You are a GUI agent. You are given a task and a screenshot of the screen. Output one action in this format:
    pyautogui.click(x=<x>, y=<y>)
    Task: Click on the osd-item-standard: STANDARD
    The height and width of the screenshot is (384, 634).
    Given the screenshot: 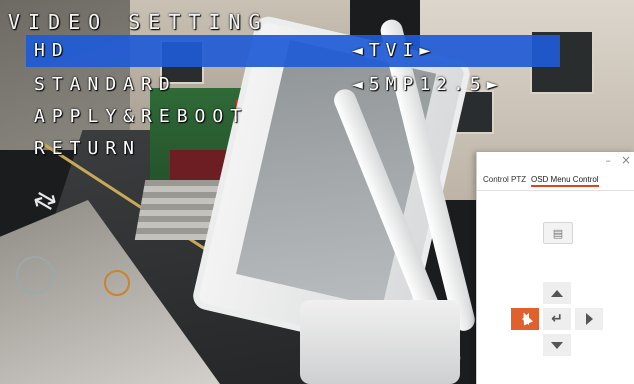 What is the action you would take?
    pyautogui.click(x=105, y=84)
    